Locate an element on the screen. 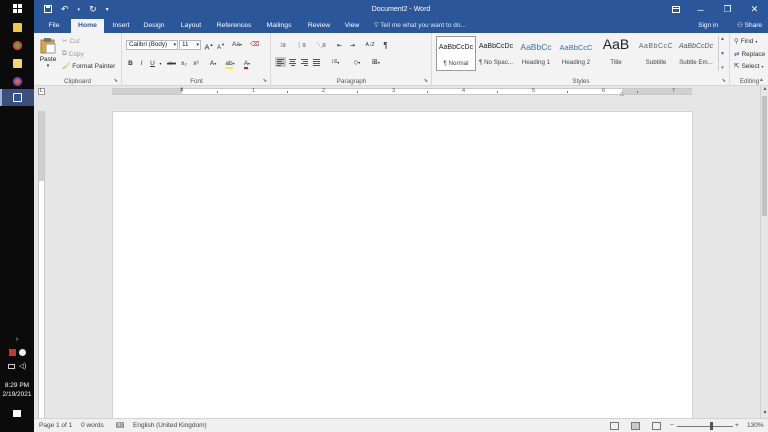  font-launcher-icon: ⬊ is located at coordinates (265, 81).